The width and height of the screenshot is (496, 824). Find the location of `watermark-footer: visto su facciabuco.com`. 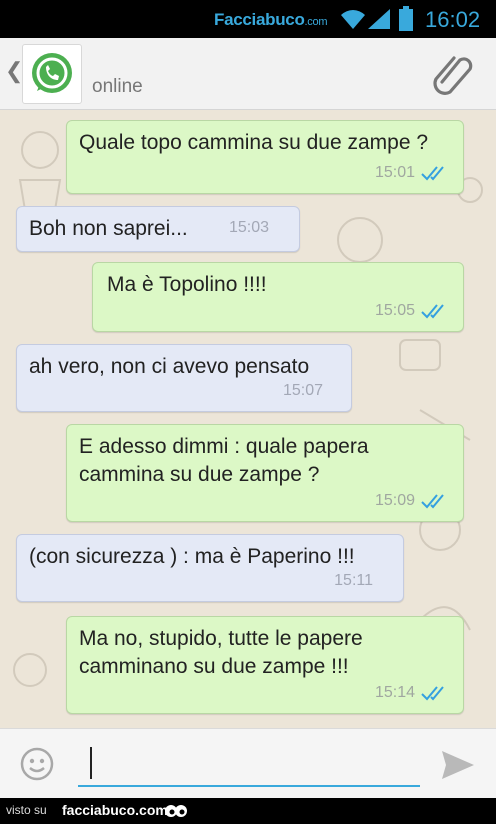

watermark-footer: visto su facciabuco.com is located at coordinates (248, 811).